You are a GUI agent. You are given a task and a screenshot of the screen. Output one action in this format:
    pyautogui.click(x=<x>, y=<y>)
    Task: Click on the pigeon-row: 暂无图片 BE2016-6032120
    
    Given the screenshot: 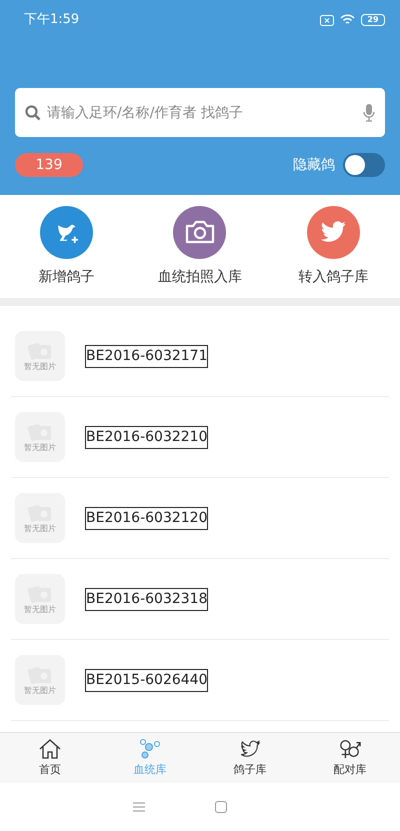 What is the action you would take?
    pyautogui.click(x=200, y=518)
    